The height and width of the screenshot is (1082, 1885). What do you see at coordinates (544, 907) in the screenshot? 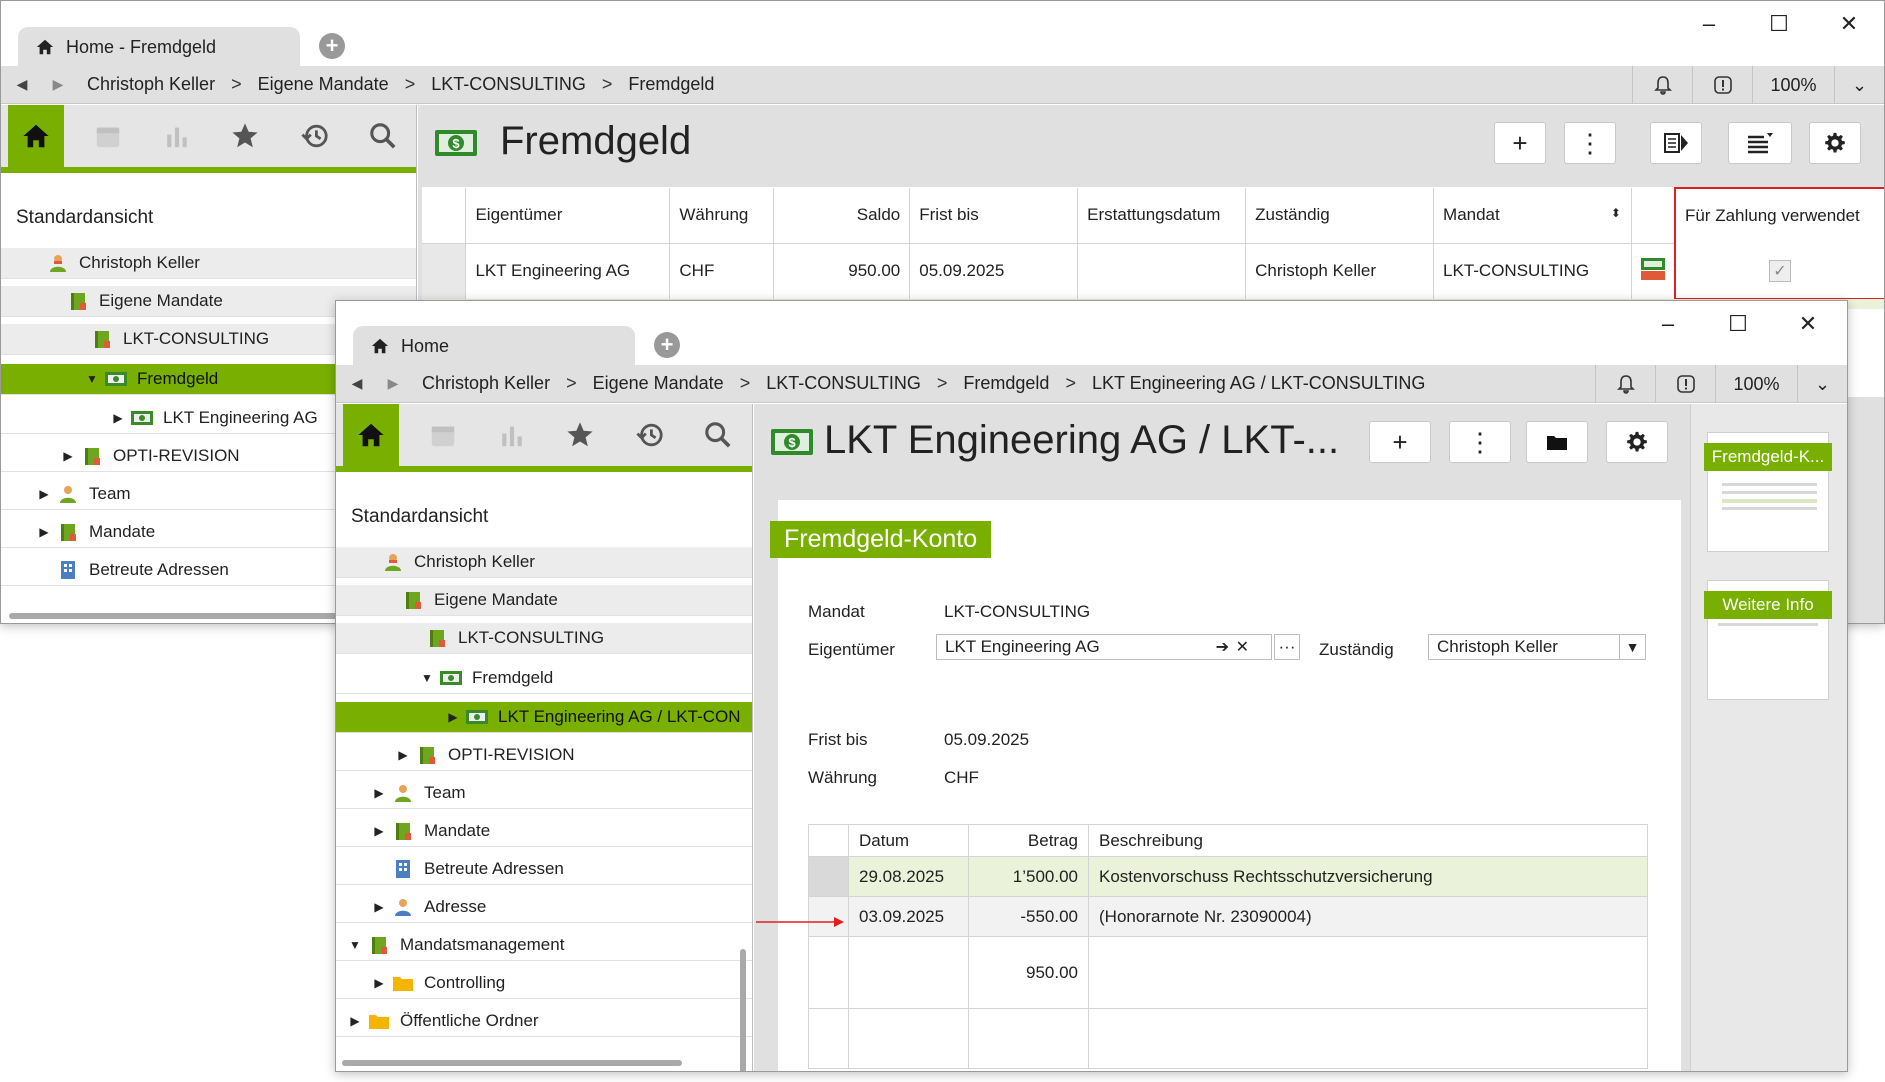
I see `tree-item-adresse: ▶ Adresse` at bounding box center [544, 907].